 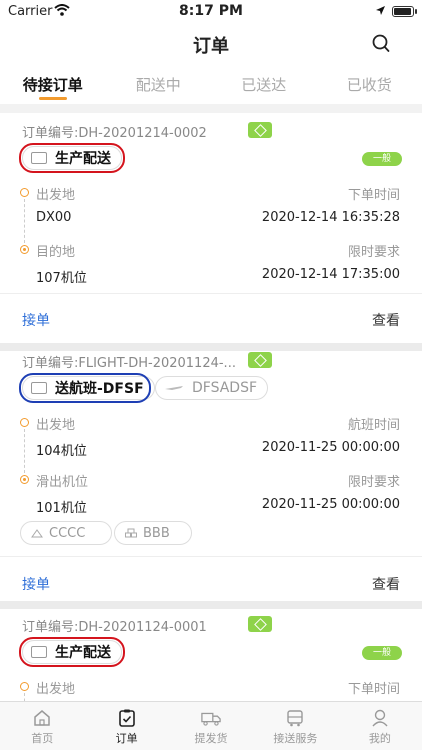 I want to click on home-icon, so click(x=42, y=718).